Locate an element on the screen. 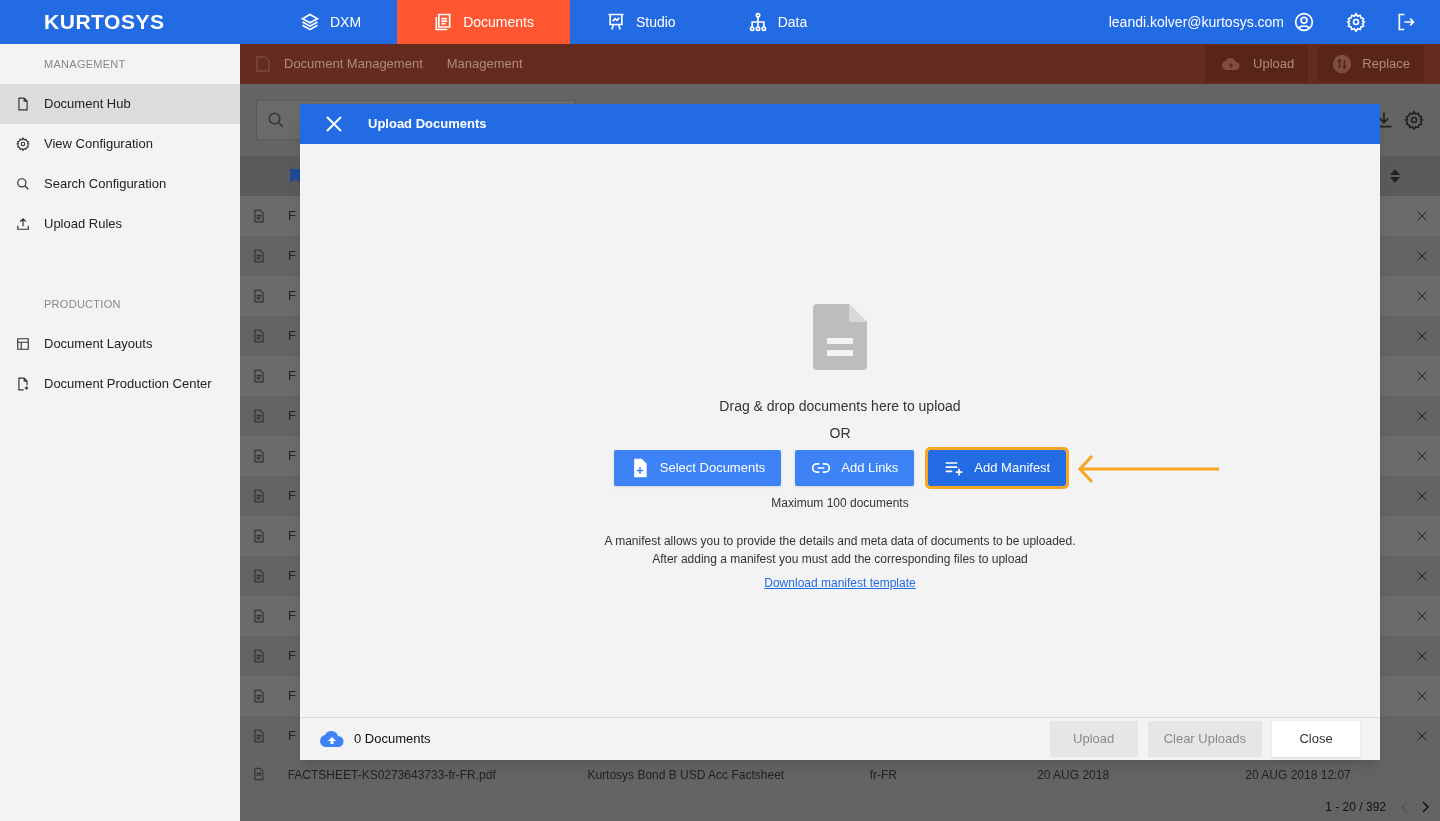 Image resolution: width=1440 pixels, height=821 pixels. toolbar-button: Replace is located at coordinates (1371, 64).